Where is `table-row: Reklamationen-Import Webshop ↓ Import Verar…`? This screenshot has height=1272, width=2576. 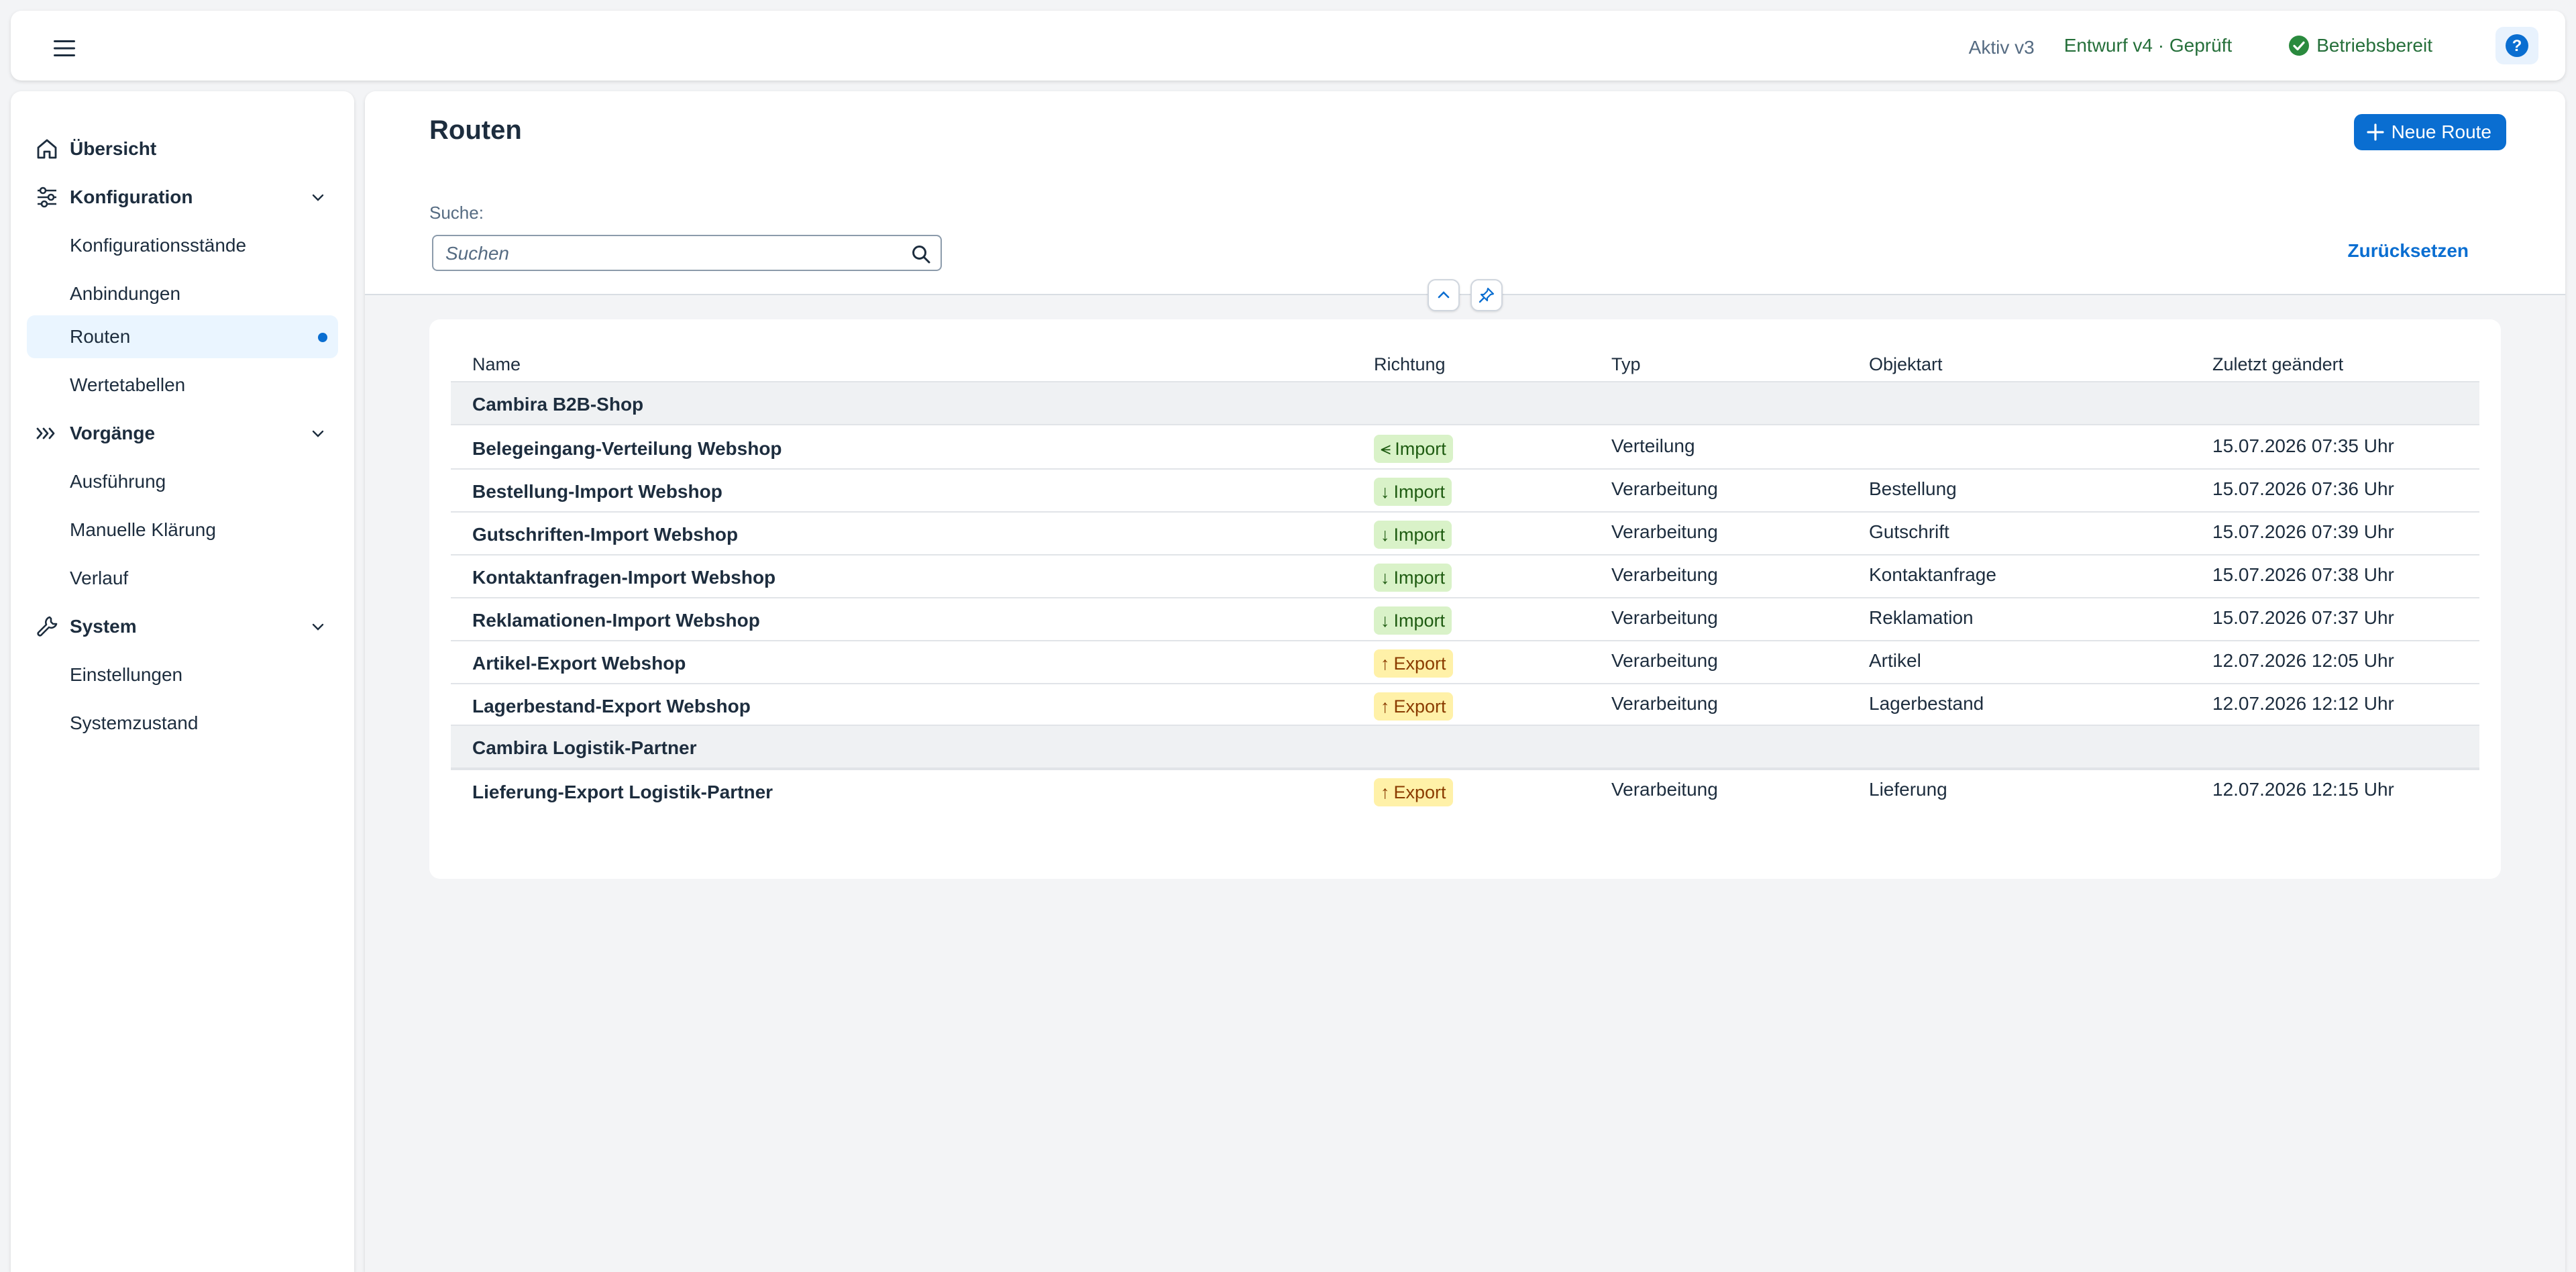 table-row: Reklamationen-Import Webshop ↓ Import Verar… is located at coordinates (1465, 619).